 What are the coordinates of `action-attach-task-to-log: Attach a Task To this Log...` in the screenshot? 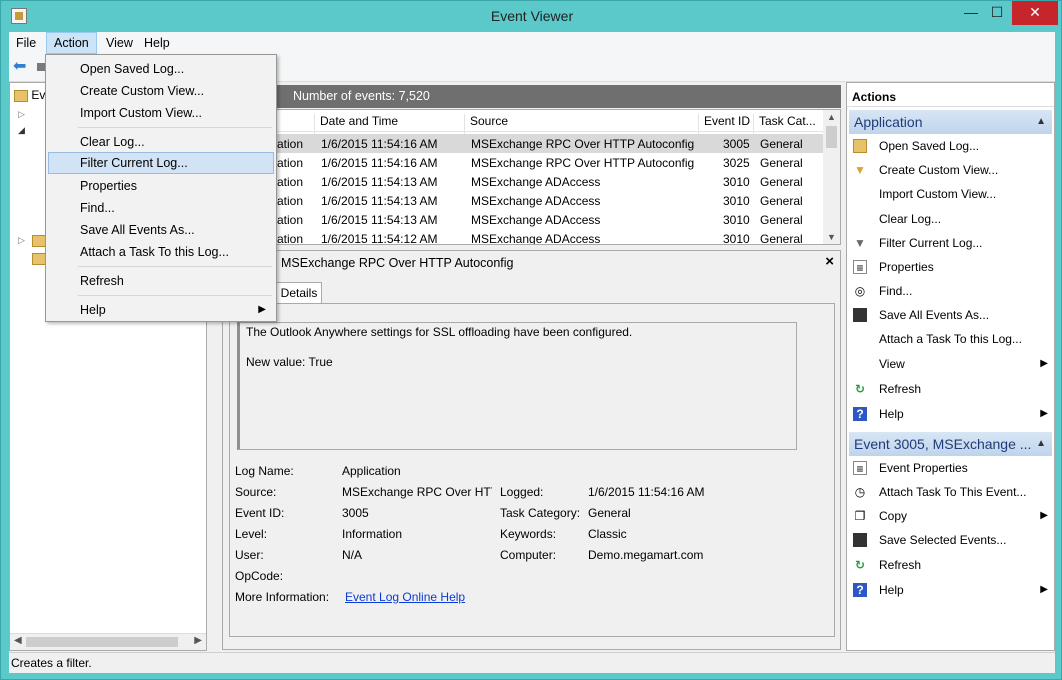 It's located at (950, 339).